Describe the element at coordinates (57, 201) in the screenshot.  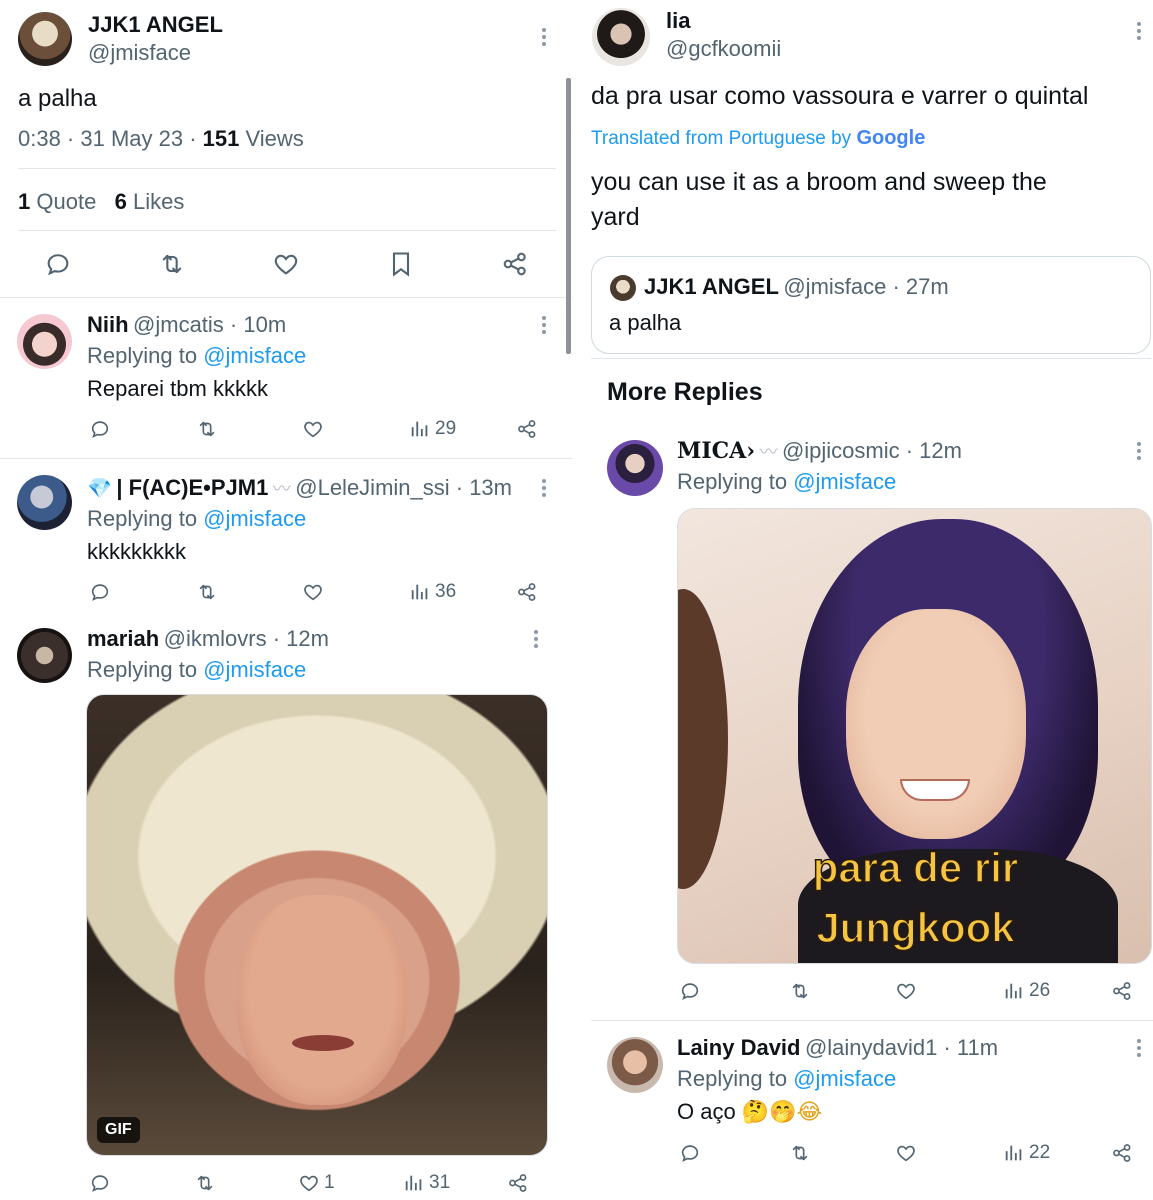
I see `quotes-stat: 1 Quote` at that location.